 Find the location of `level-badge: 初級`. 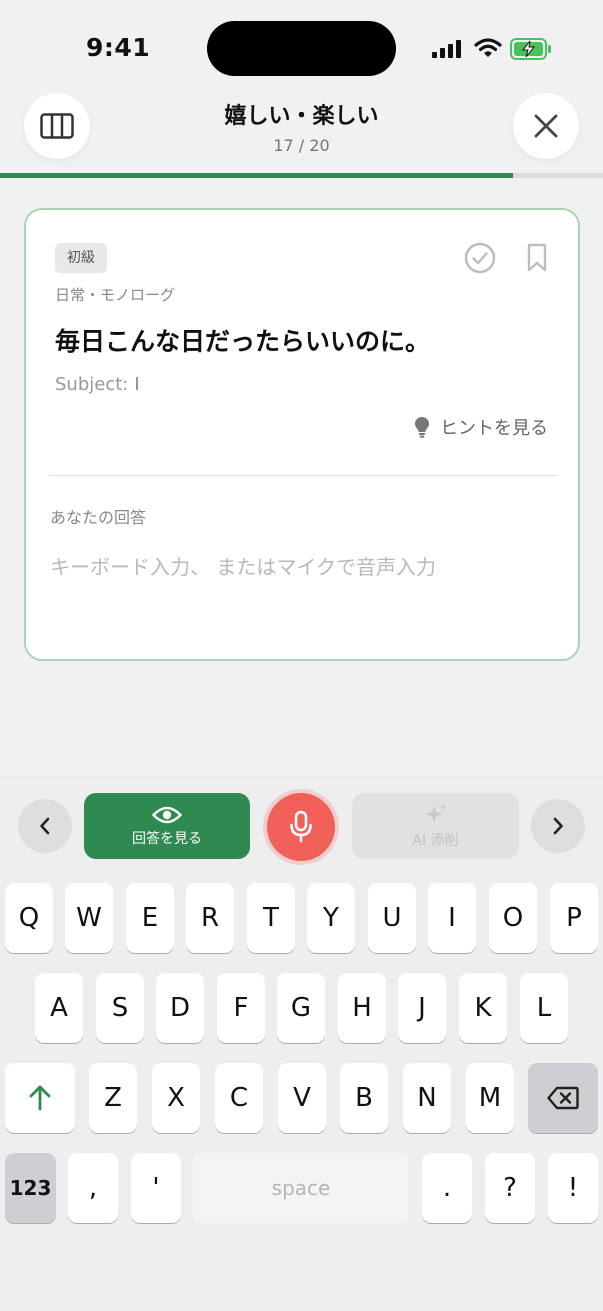

level-badge: 初級 is located at coordinates (81, 258).